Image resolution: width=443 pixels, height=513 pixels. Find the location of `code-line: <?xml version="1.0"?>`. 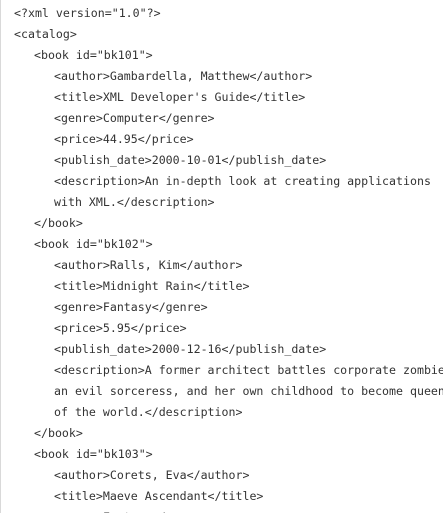

code-line: <?xml version="1.0"?> is located at coordinates (87, 13).